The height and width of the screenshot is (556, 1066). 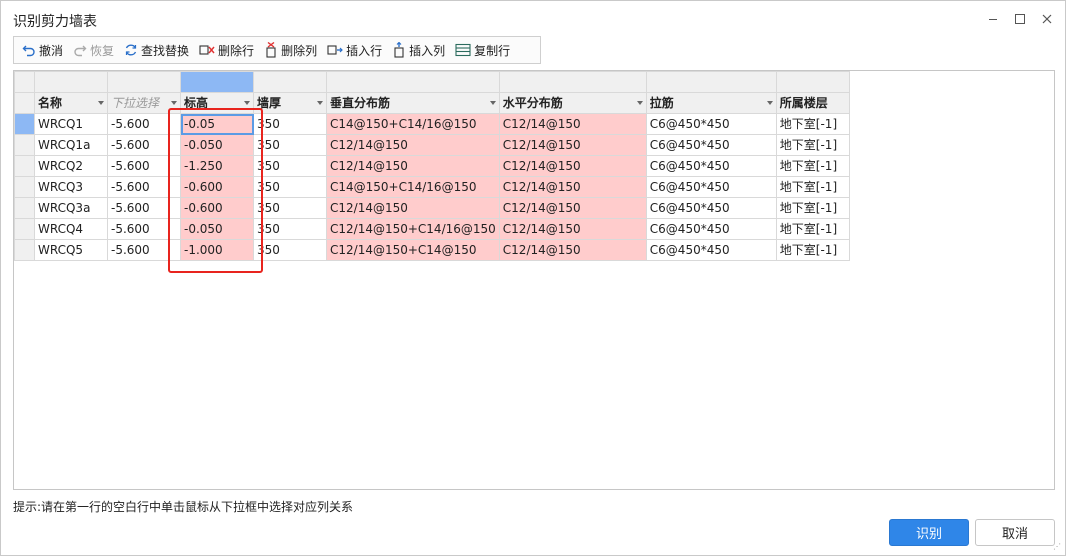 What do you see at coordinates (532, 103) in the screenshot?
I see `mapping-label: 水平分布筋` at bounding box center [532, 103].